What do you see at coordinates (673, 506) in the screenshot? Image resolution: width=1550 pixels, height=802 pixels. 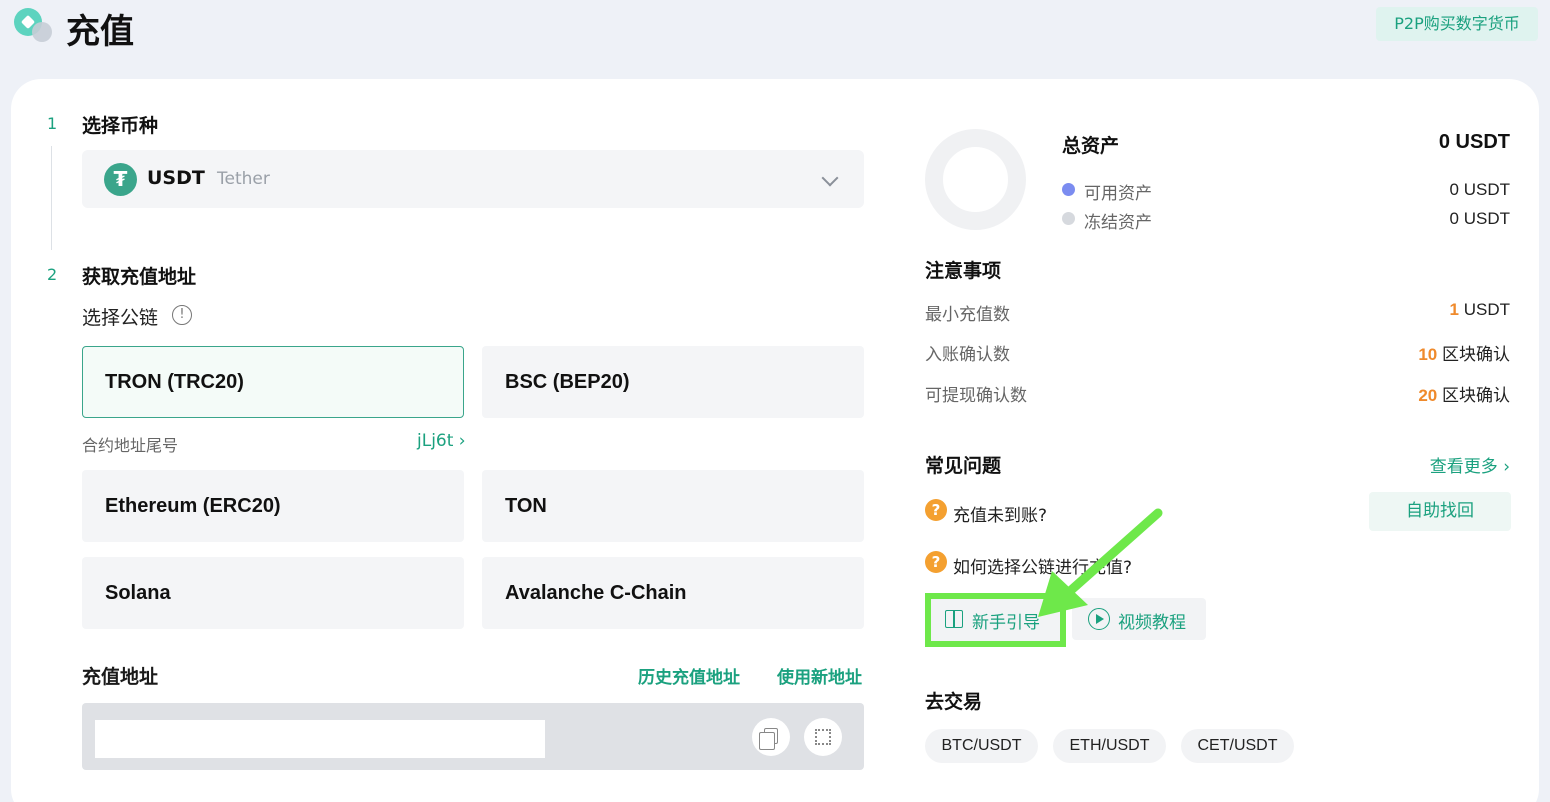 I see `network-option-ton: TON` at bounding box center [673, 506].